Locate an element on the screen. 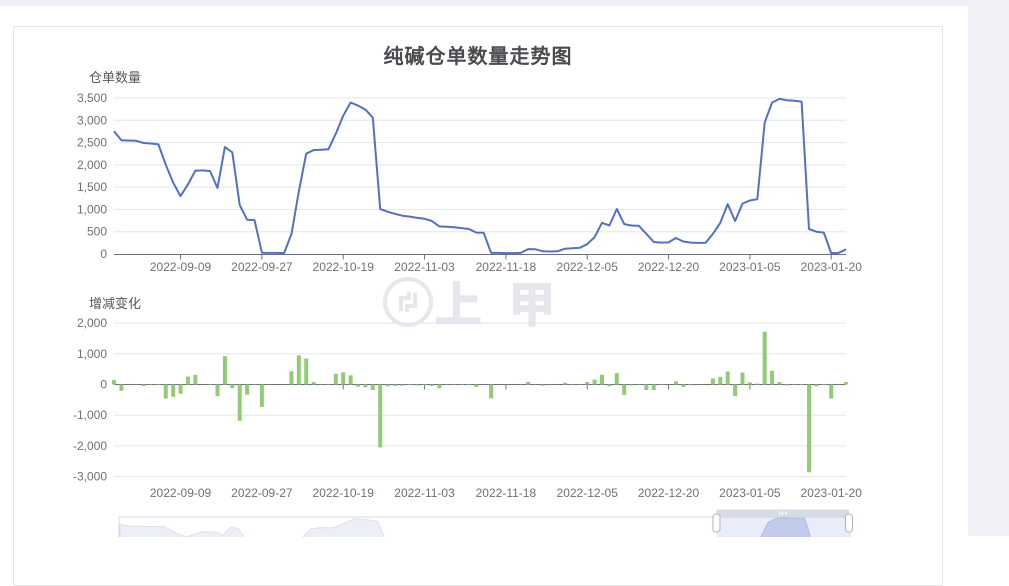 Image resolution: width=1009 pixels, height=586 pixels. datazoom-left-handle is located at coordinates (716, 523).